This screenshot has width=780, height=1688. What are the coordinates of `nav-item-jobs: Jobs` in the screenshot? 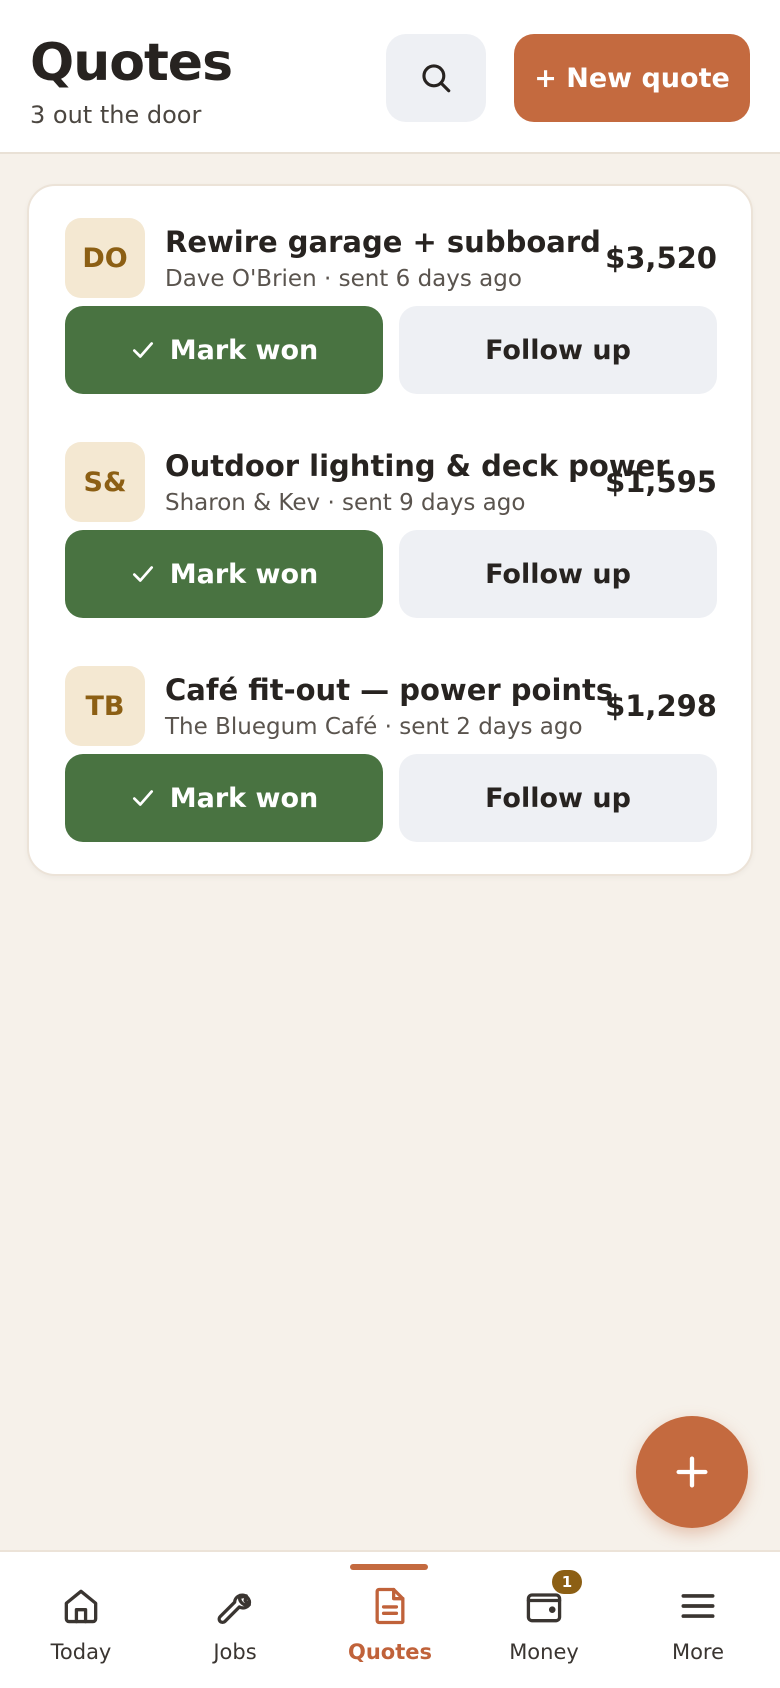 It's located at (235, 1620).